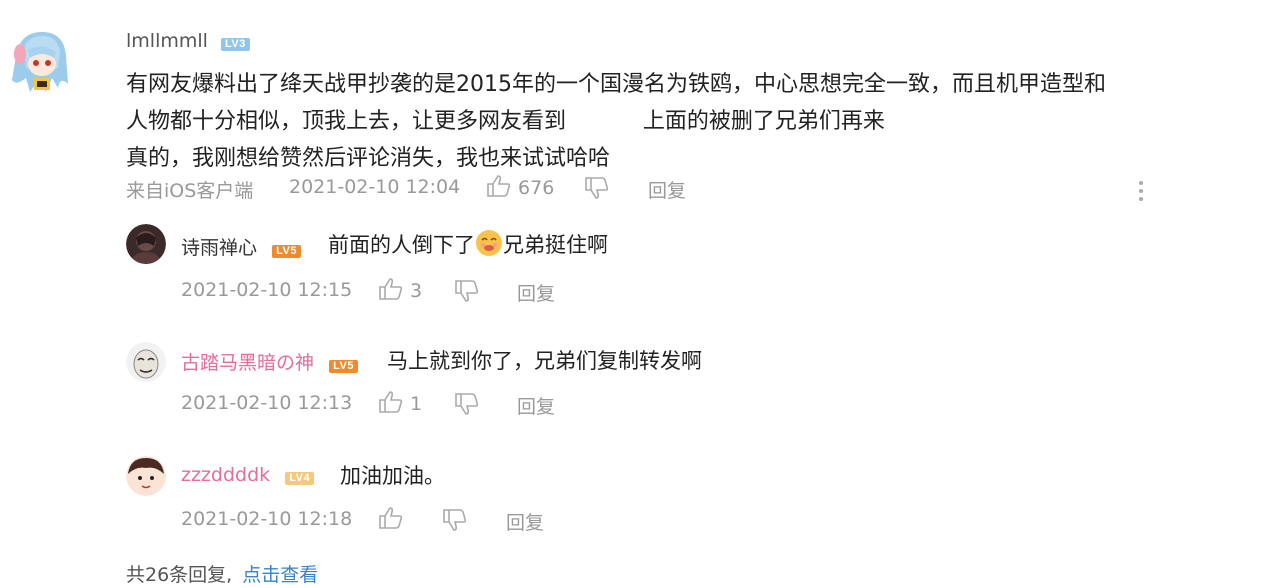 The height and width of the screenshot is (588, 1267). Describe the element at coordinates (225, 475) in the screenshot. I see `reply-username: zzzddddk` at that location.